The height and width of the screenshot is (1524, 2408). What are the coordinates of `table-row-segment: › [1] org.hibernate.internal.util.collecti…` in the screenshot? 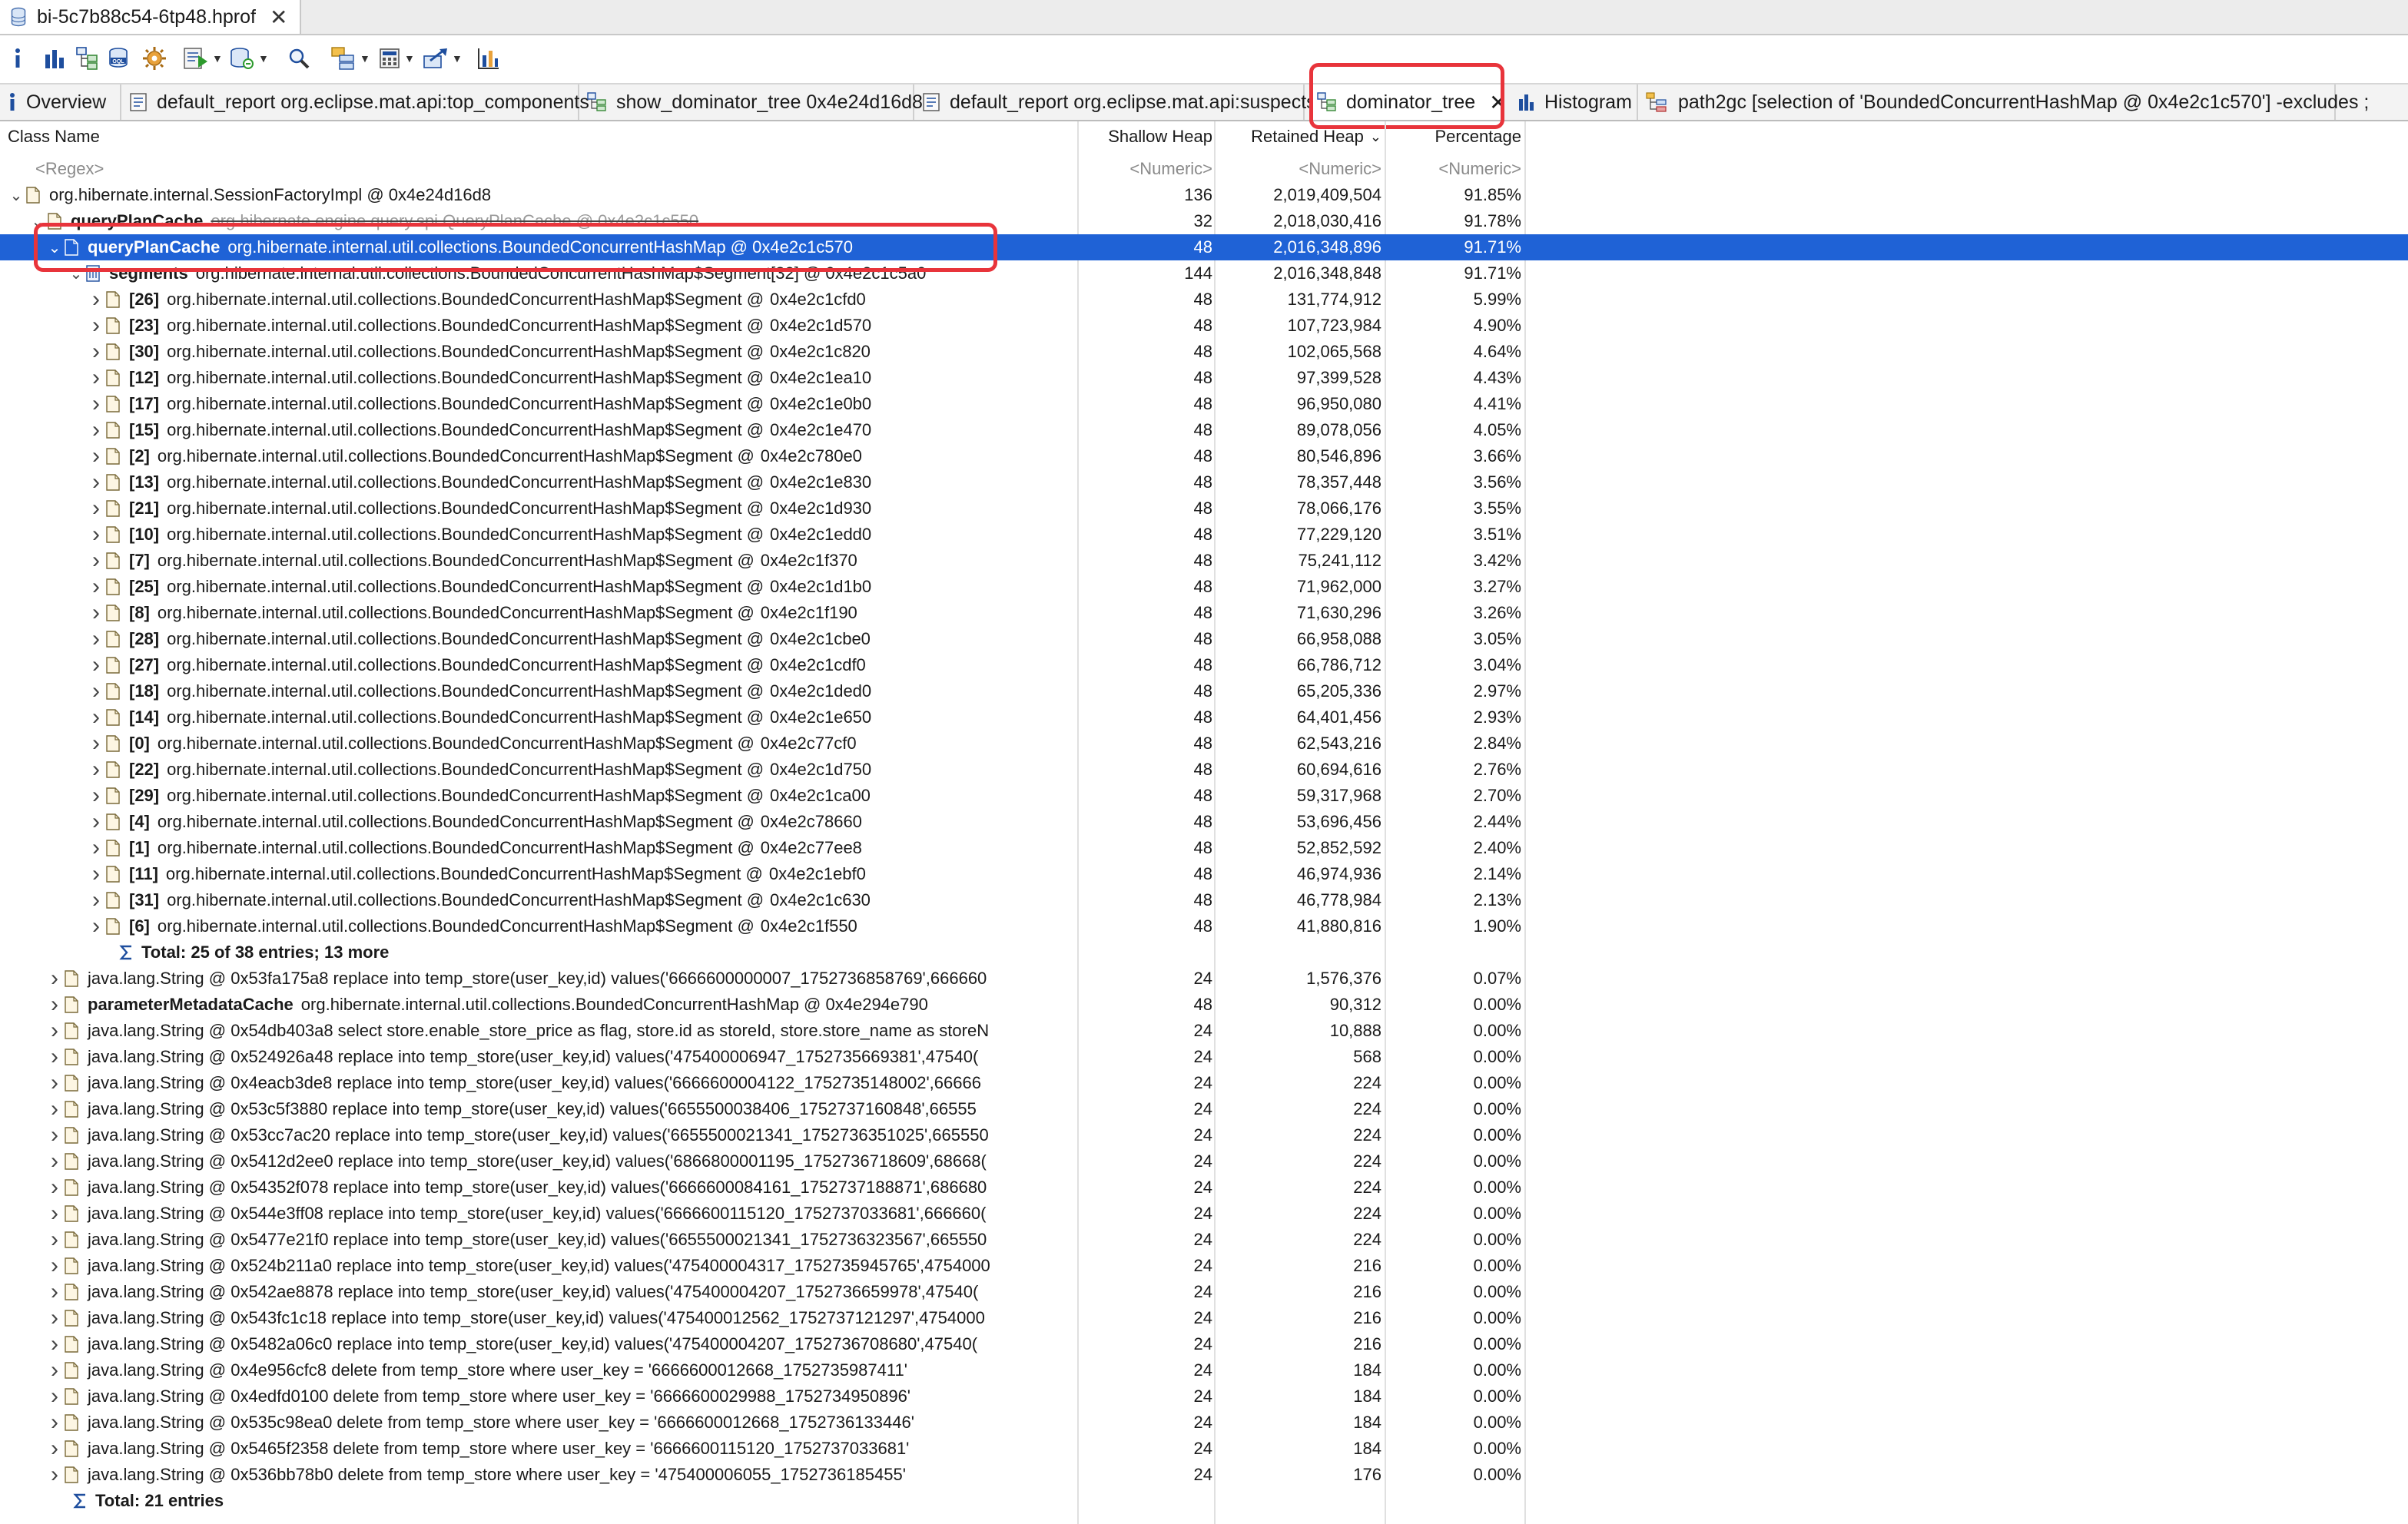 It's located at (1204, 848).